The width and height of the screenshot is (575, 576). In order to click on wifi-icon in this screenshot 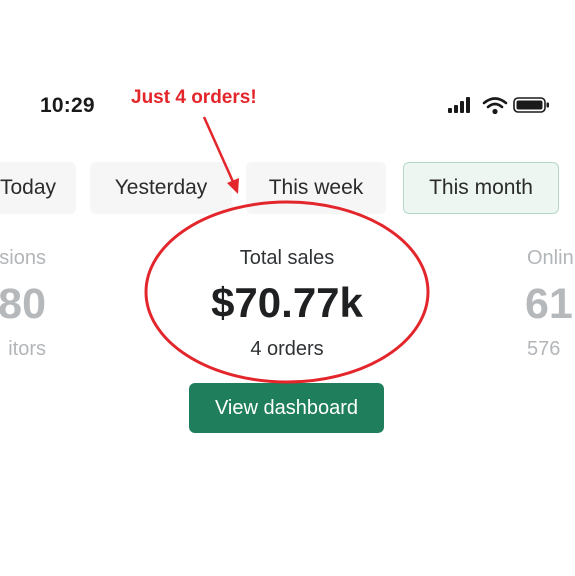, I will do `click(495, 106)`.